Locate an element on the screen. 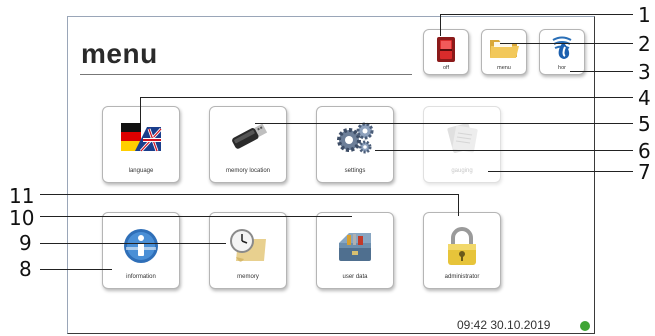 The width and height of the screenshot is (655, 336). status-indicator is located at coordinates (585, 326).